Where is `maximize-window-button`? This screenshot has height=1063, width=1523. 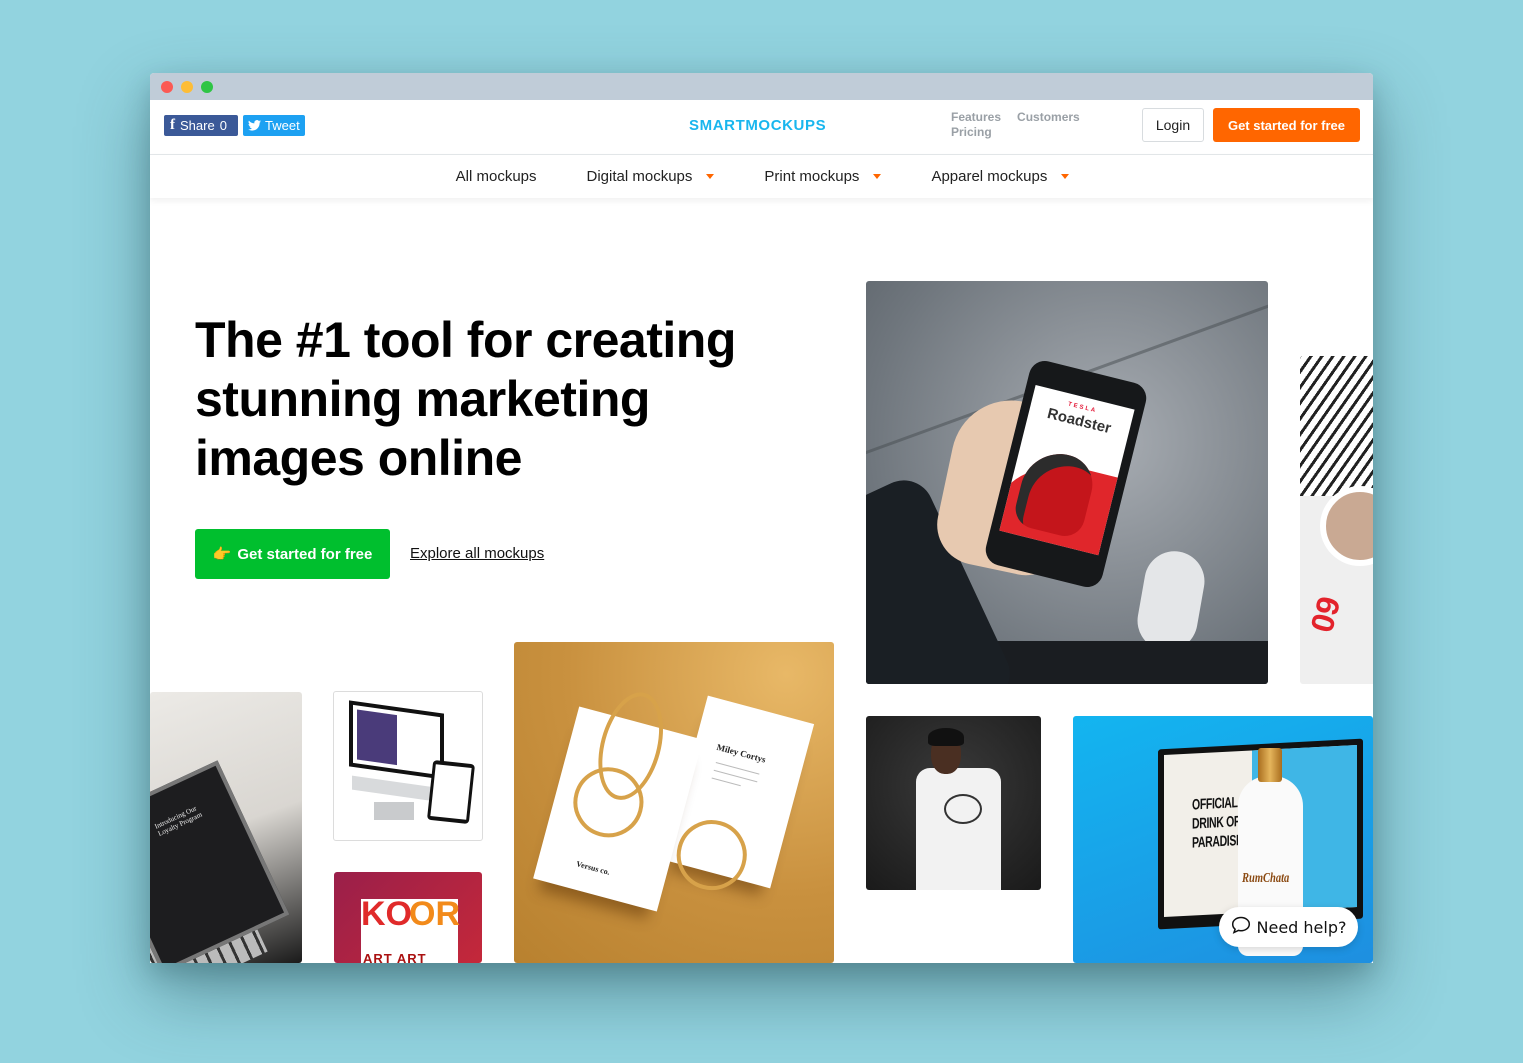
maximize-window-button is located at coordinates (207, 87).